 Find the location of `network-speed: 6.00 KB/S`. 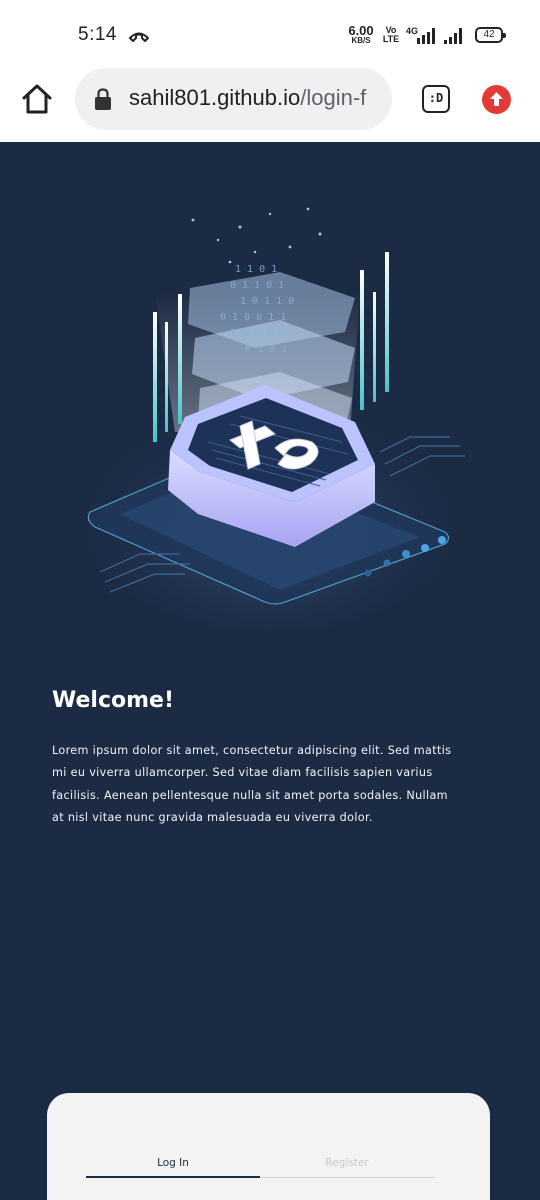

network-speed: 6.00 KB/S is located at coordinates (361, 34).